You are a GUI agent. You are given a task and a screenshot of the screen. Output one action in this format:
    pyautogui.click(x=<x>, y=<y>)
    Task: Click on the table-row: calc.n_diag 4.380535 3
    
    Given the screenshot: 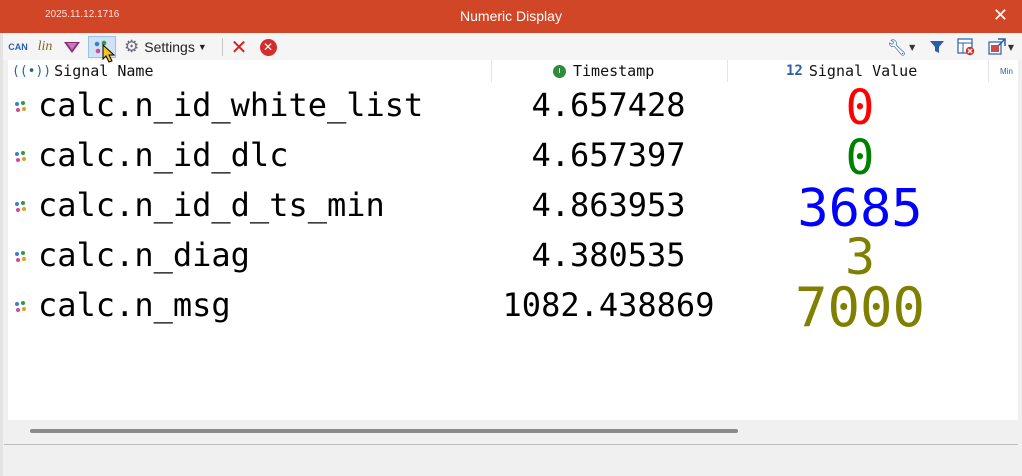 What is the action you would take?
    pyautogui.click(x=513, y=257)
    